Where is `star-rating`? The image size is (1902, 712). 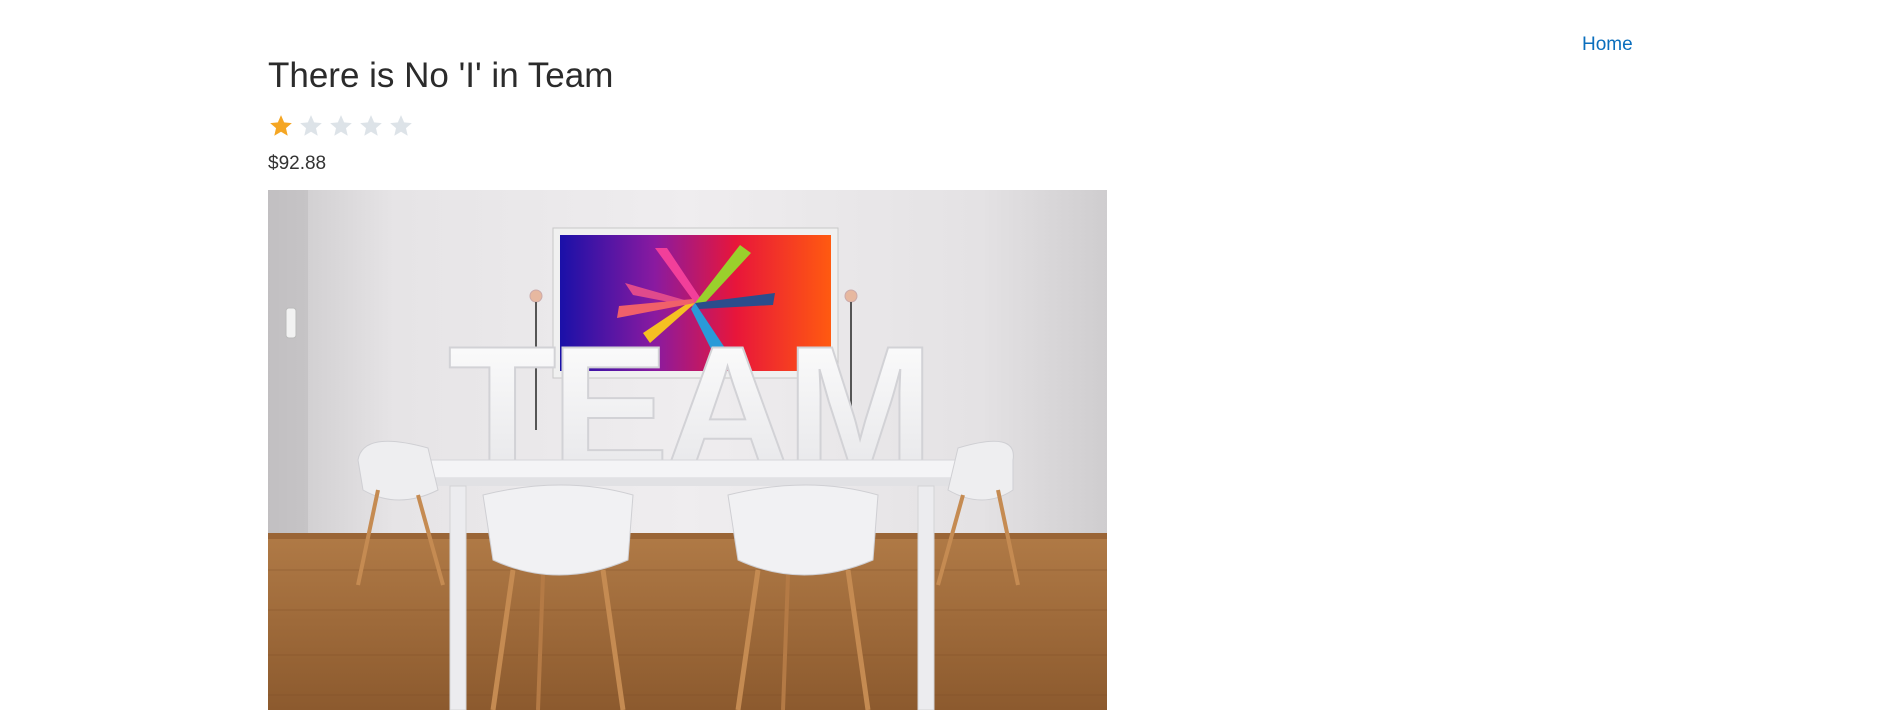
star-rating is located at coordinates (688, 126).